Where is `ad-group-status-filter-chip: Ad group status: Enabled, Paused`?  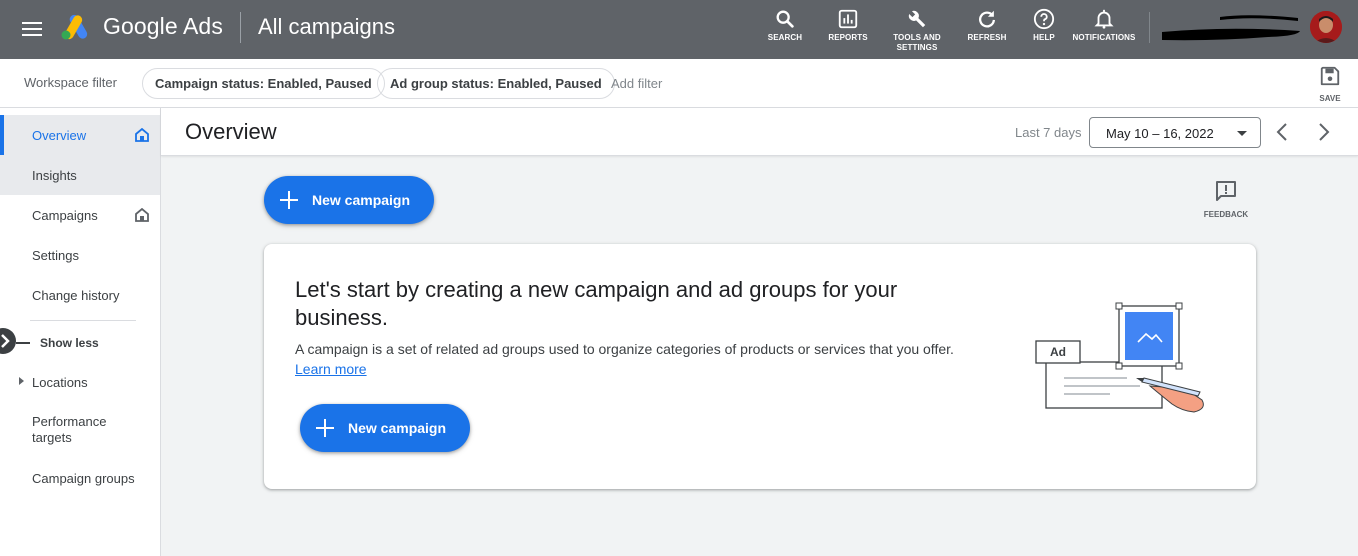
ad-group-status-filter-chip: Ad group status: Enabled, Paused is located at coordinates (496, 83).